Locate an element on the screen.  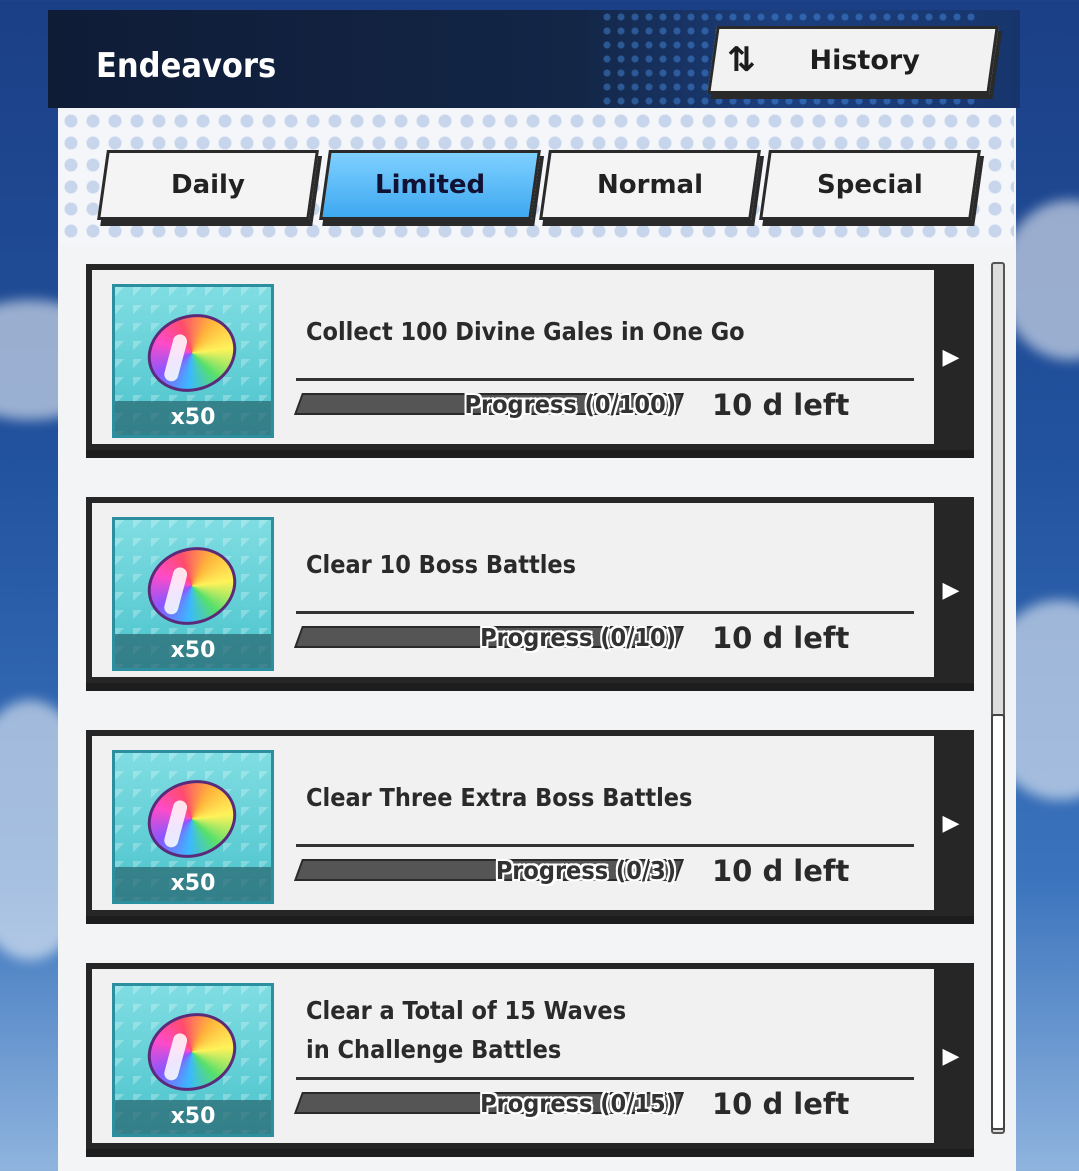
progress-text: Progress (0/100) is located at coordinates (570, 404).